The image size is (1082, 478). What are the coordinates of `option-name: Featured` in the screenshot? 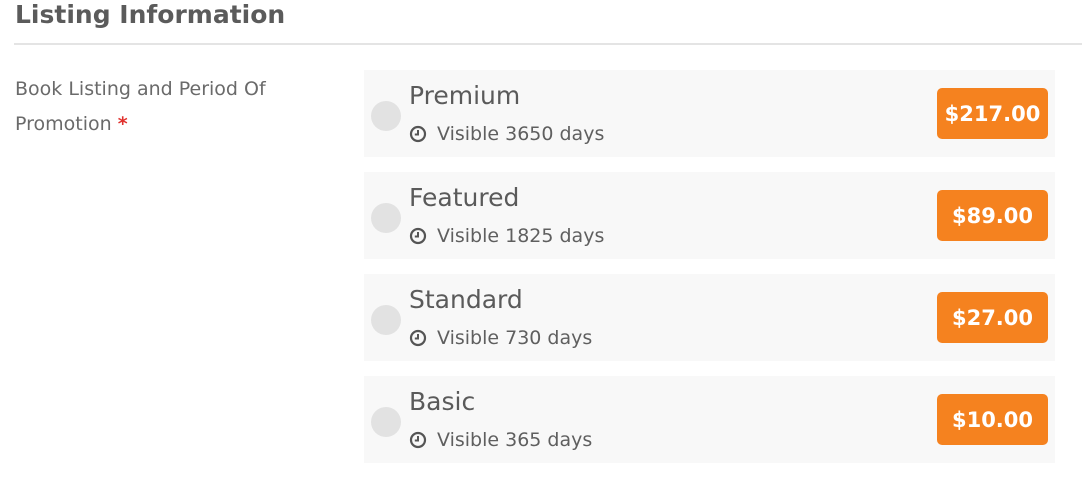 It's located at (464, 197).